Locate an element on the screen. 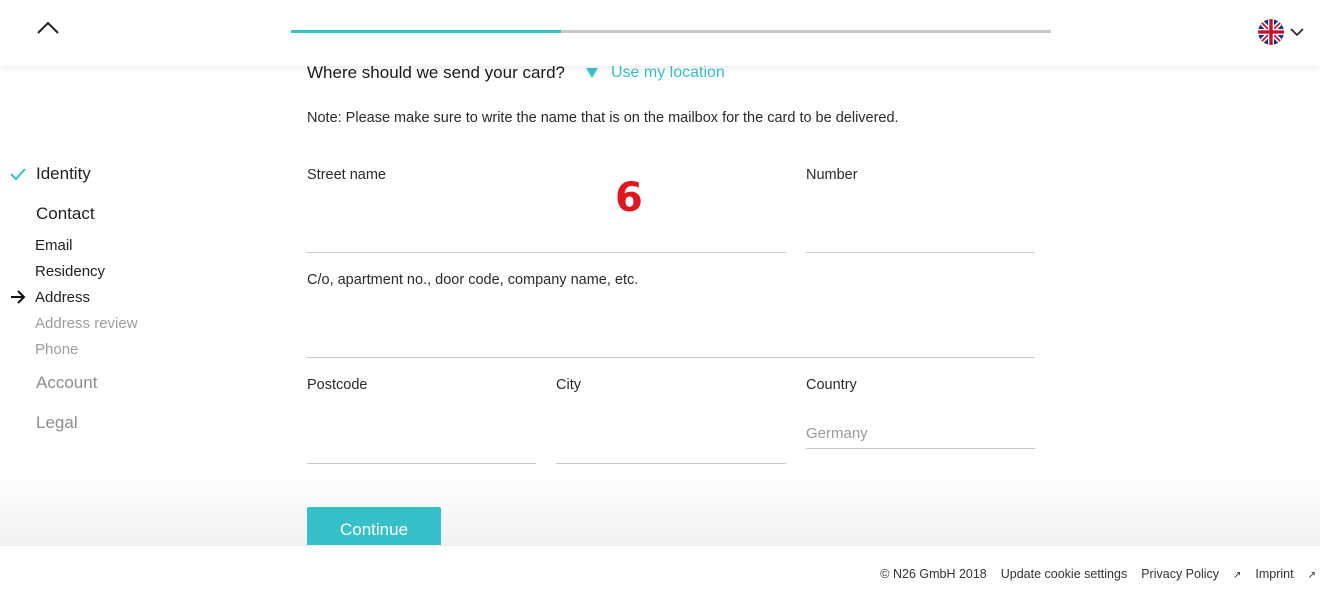 The image size is (1320, 600). progress-bar-fill is located at coordinates (426, 31).